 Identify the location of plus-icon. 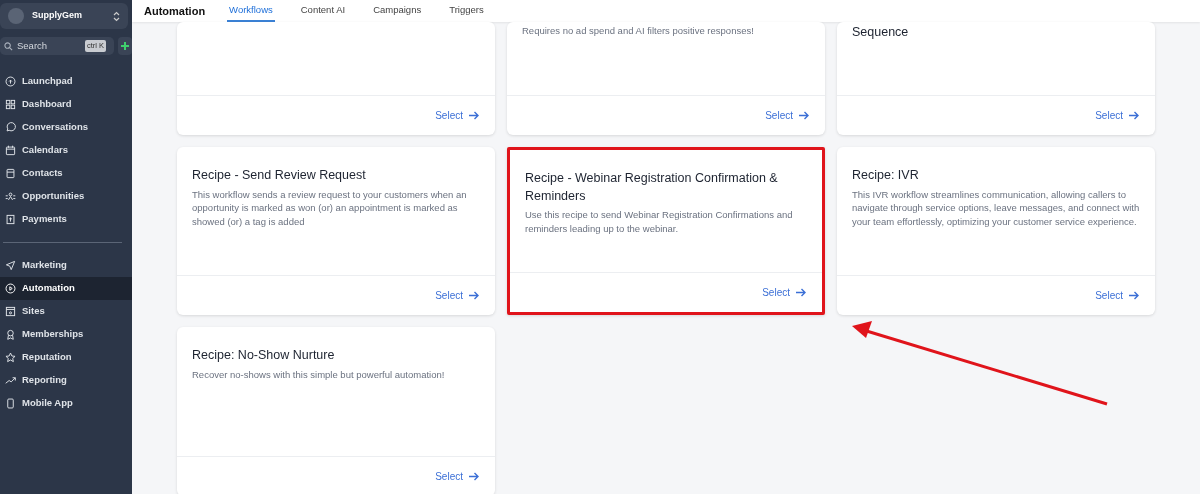
(125, 46).